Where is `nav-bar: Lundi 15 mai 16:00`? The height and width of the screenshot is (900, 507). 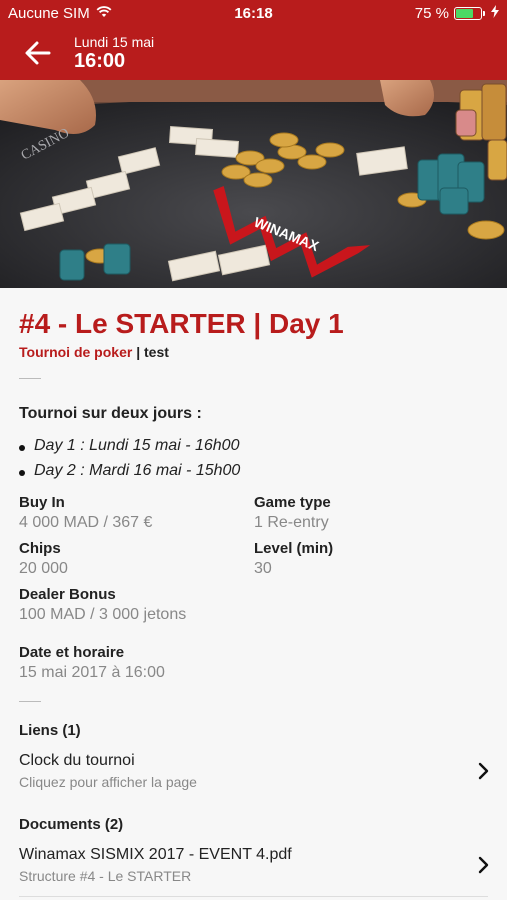 nav-bar: Lundi 15 mai 16:00 is located at coordinates (253, 54).